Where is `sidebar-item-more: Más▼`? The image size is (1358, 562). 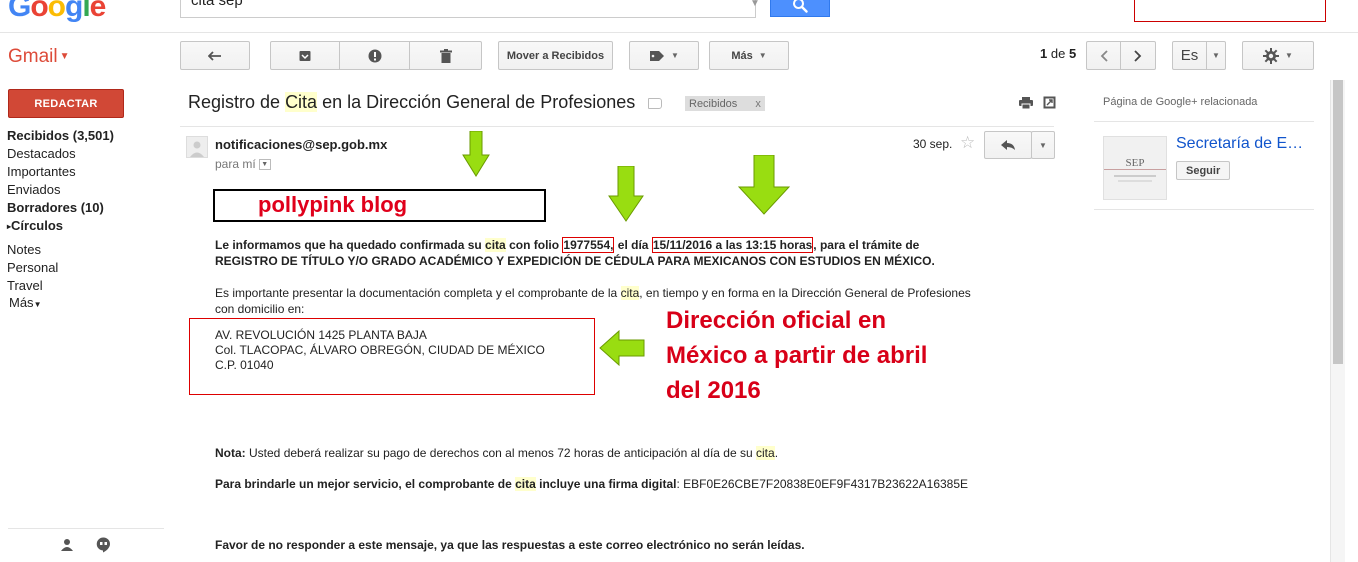
sidebar-item-more: Más▼ is located at coordinates (25, 302).